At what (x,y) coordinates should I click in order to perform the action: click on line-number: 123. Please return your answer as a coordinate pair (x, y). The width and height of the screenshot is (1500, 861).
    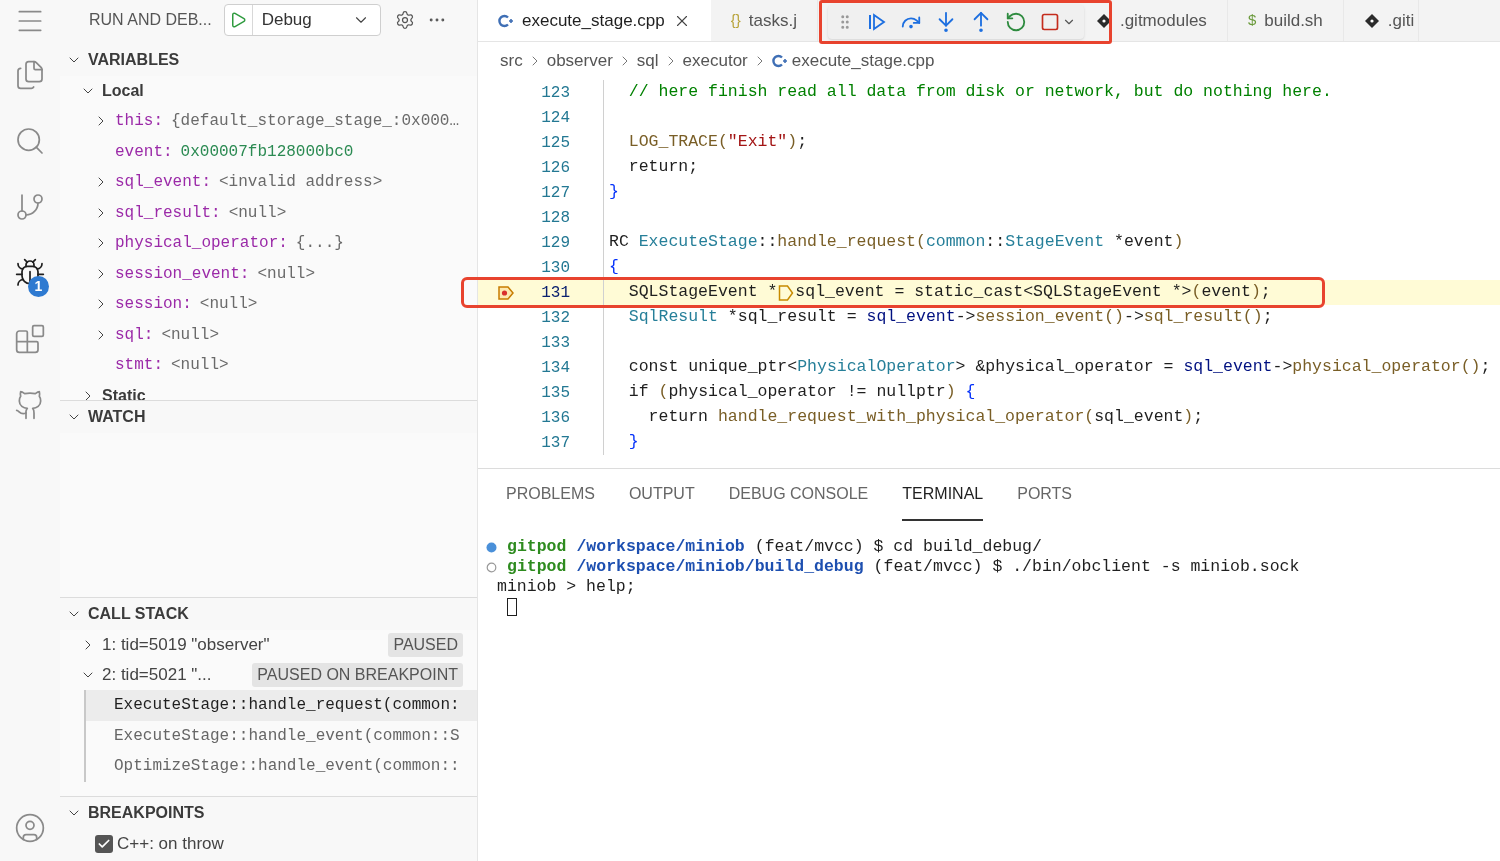
    Looking at the image, I should click on (555, 93).